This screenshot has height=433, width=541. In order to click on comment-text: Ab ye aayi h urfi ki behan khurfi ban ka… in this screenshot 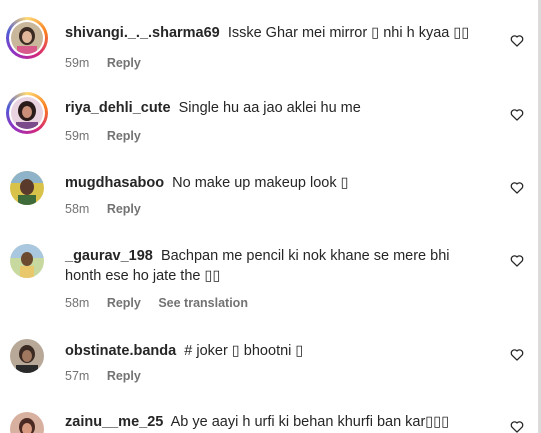, I will do `click(310, 422)`.